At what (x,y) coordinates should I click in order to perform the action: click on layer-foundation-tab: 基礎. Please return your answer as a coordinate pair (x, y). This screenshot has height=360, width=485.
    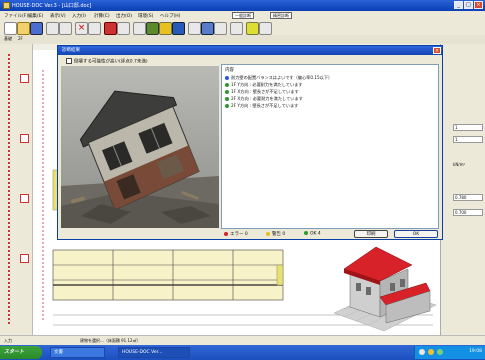
    Looking at the image, I should click on (8, 39).